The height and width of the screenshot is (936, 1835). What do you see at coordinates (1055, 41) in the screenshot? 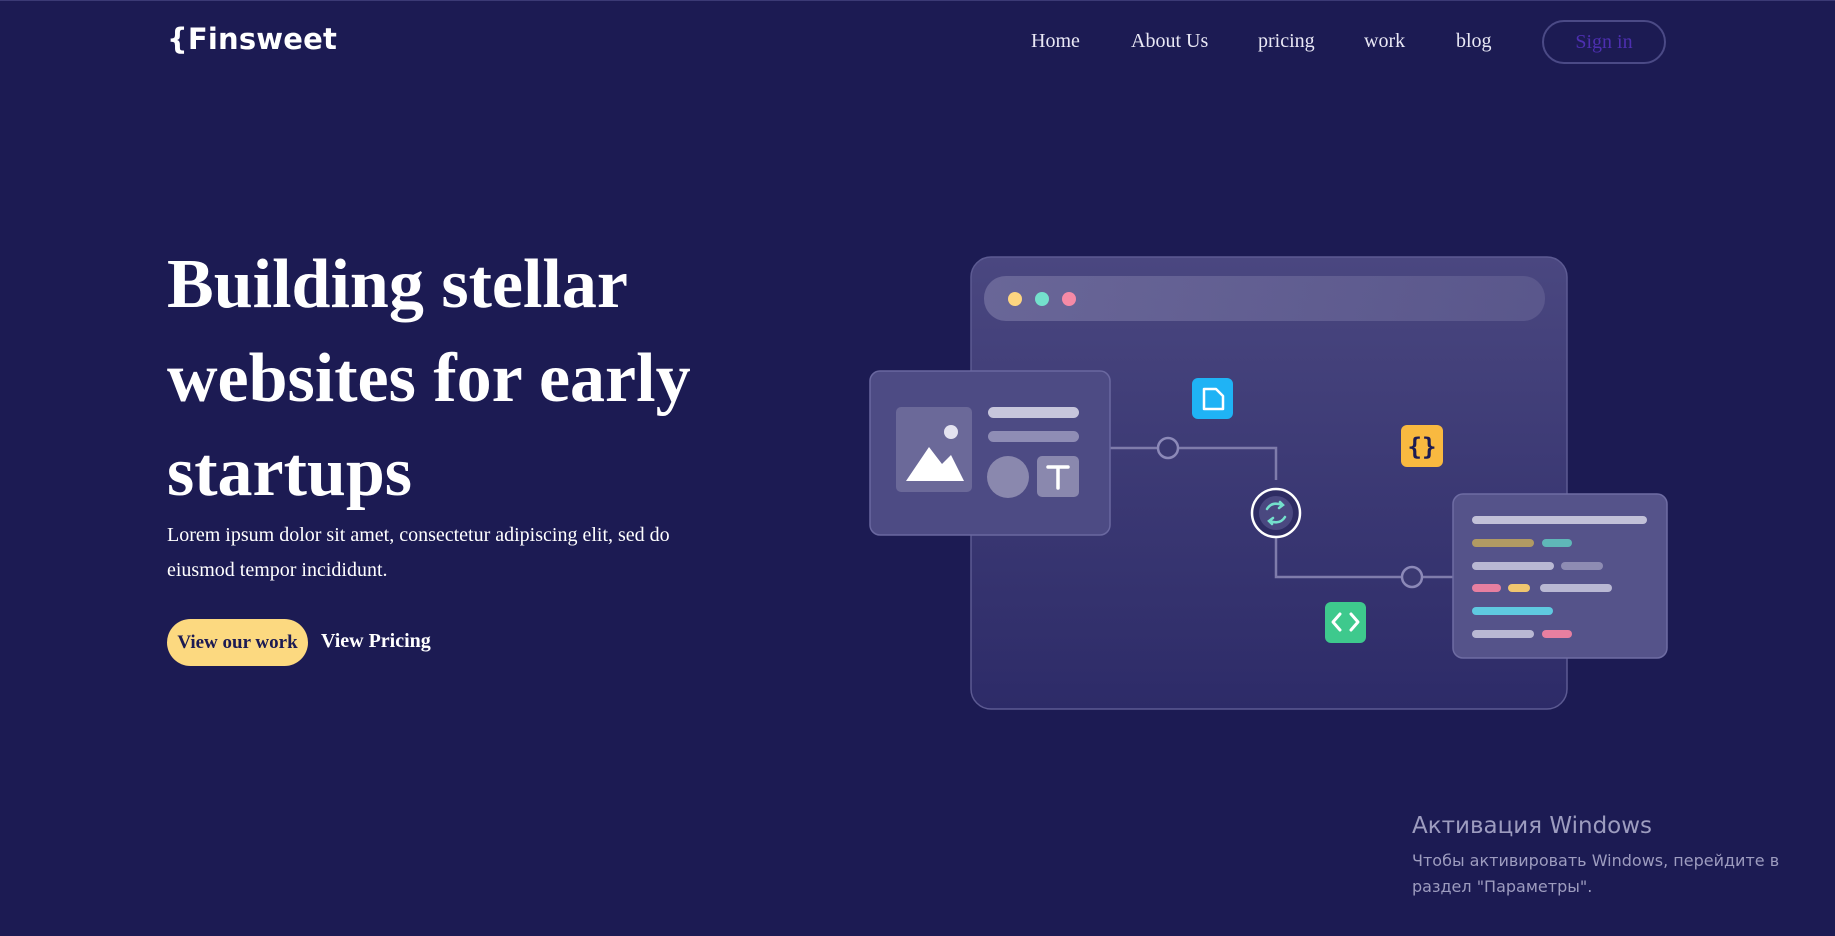
I see `nav-home: Home` at bounding box center [1055, 41].